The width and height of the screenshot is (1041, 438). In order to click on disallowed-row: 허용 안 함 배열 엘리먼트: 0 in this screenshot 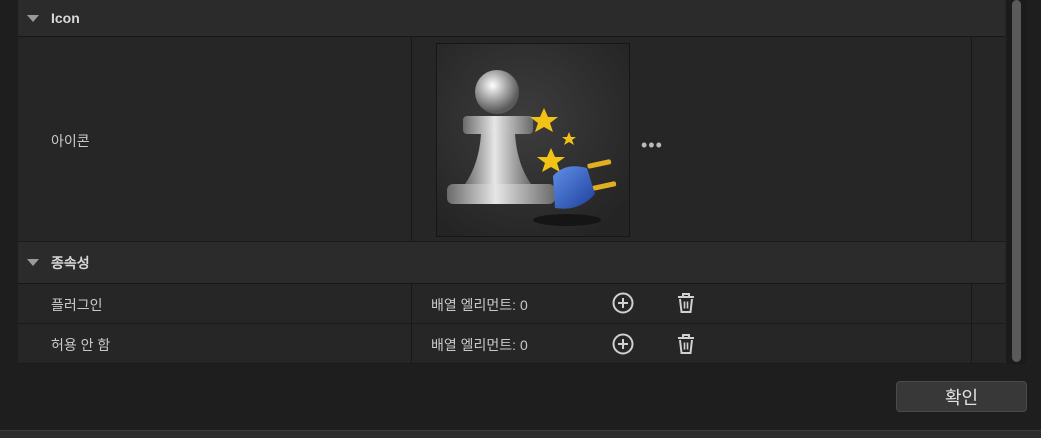, I will do `click(511, 344)`.